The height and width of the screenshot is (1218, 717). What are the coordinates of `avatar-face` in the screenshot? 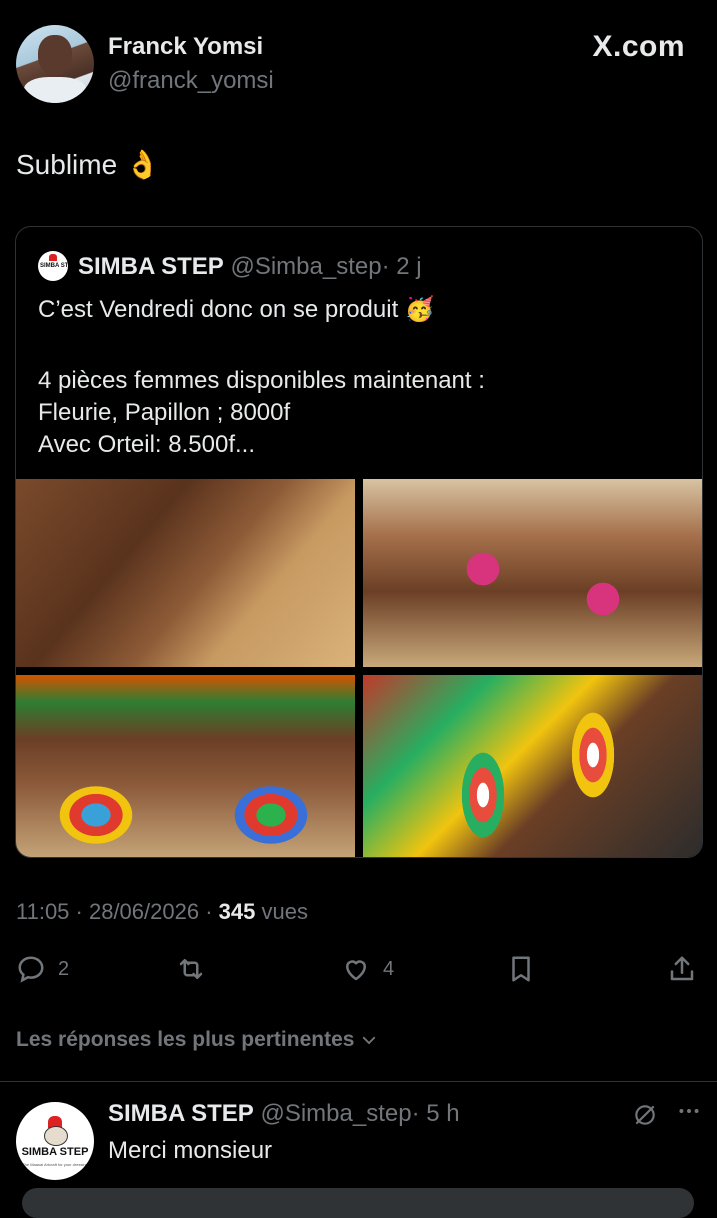 It's located at (55, 55).